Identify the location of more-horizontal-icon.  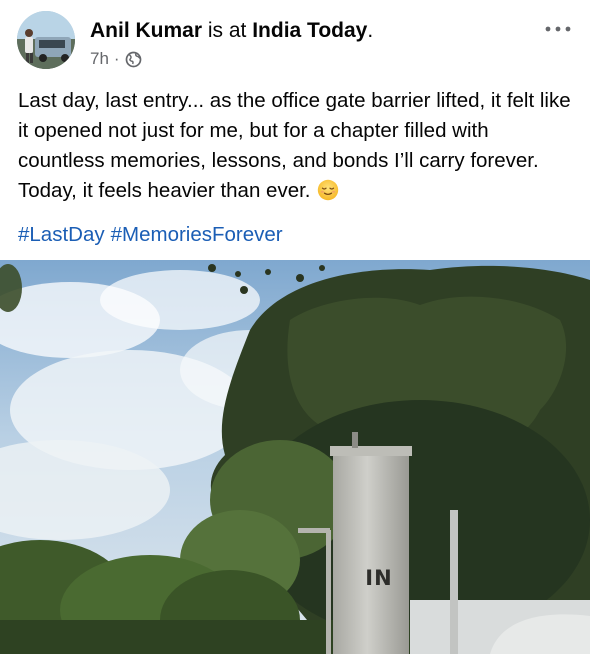
(558, 29).